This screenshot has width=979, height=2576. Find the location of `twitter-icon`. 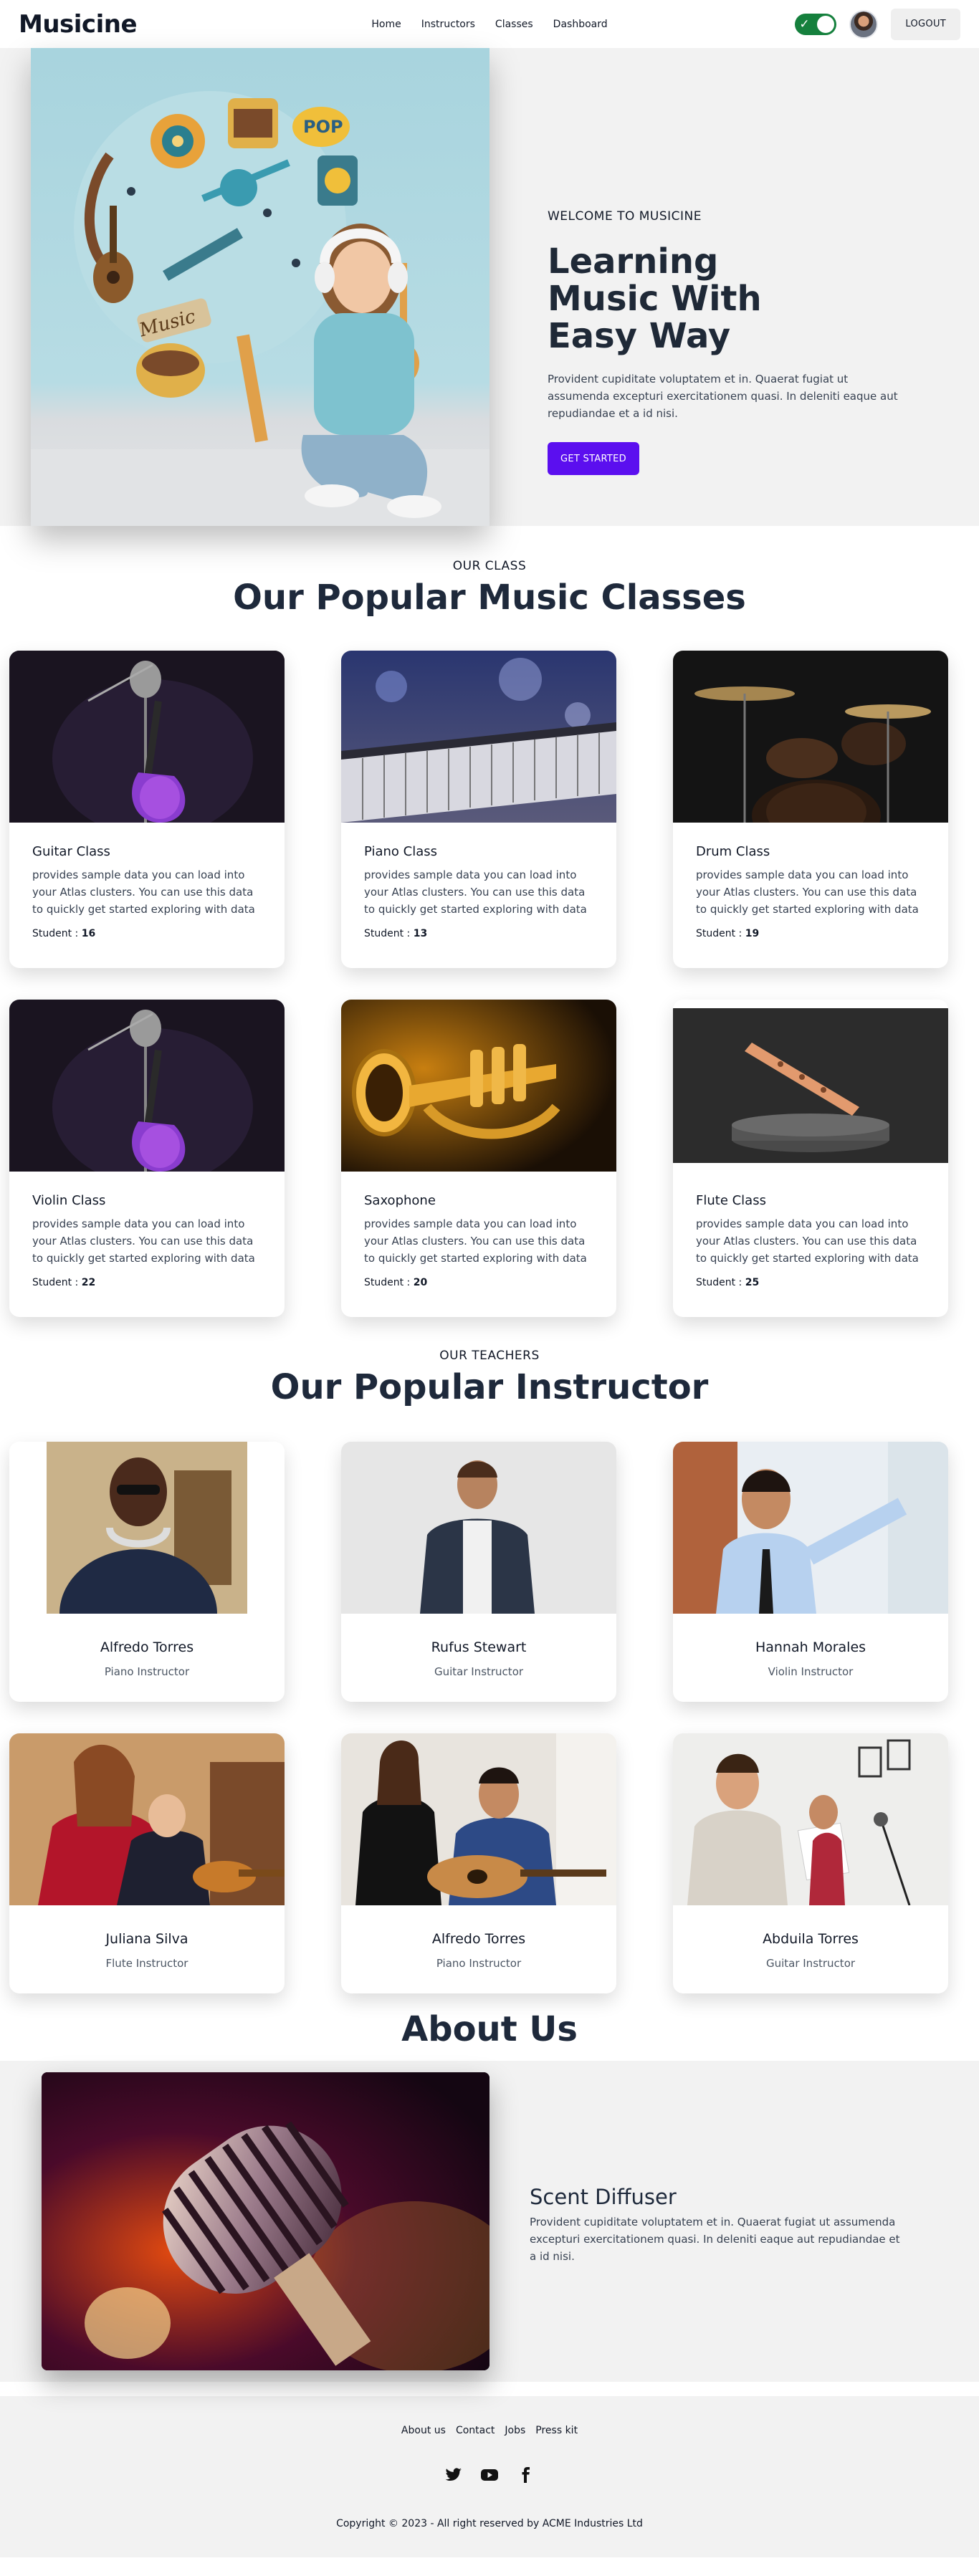

twitter-icon is located at coordinates (454, 2475).